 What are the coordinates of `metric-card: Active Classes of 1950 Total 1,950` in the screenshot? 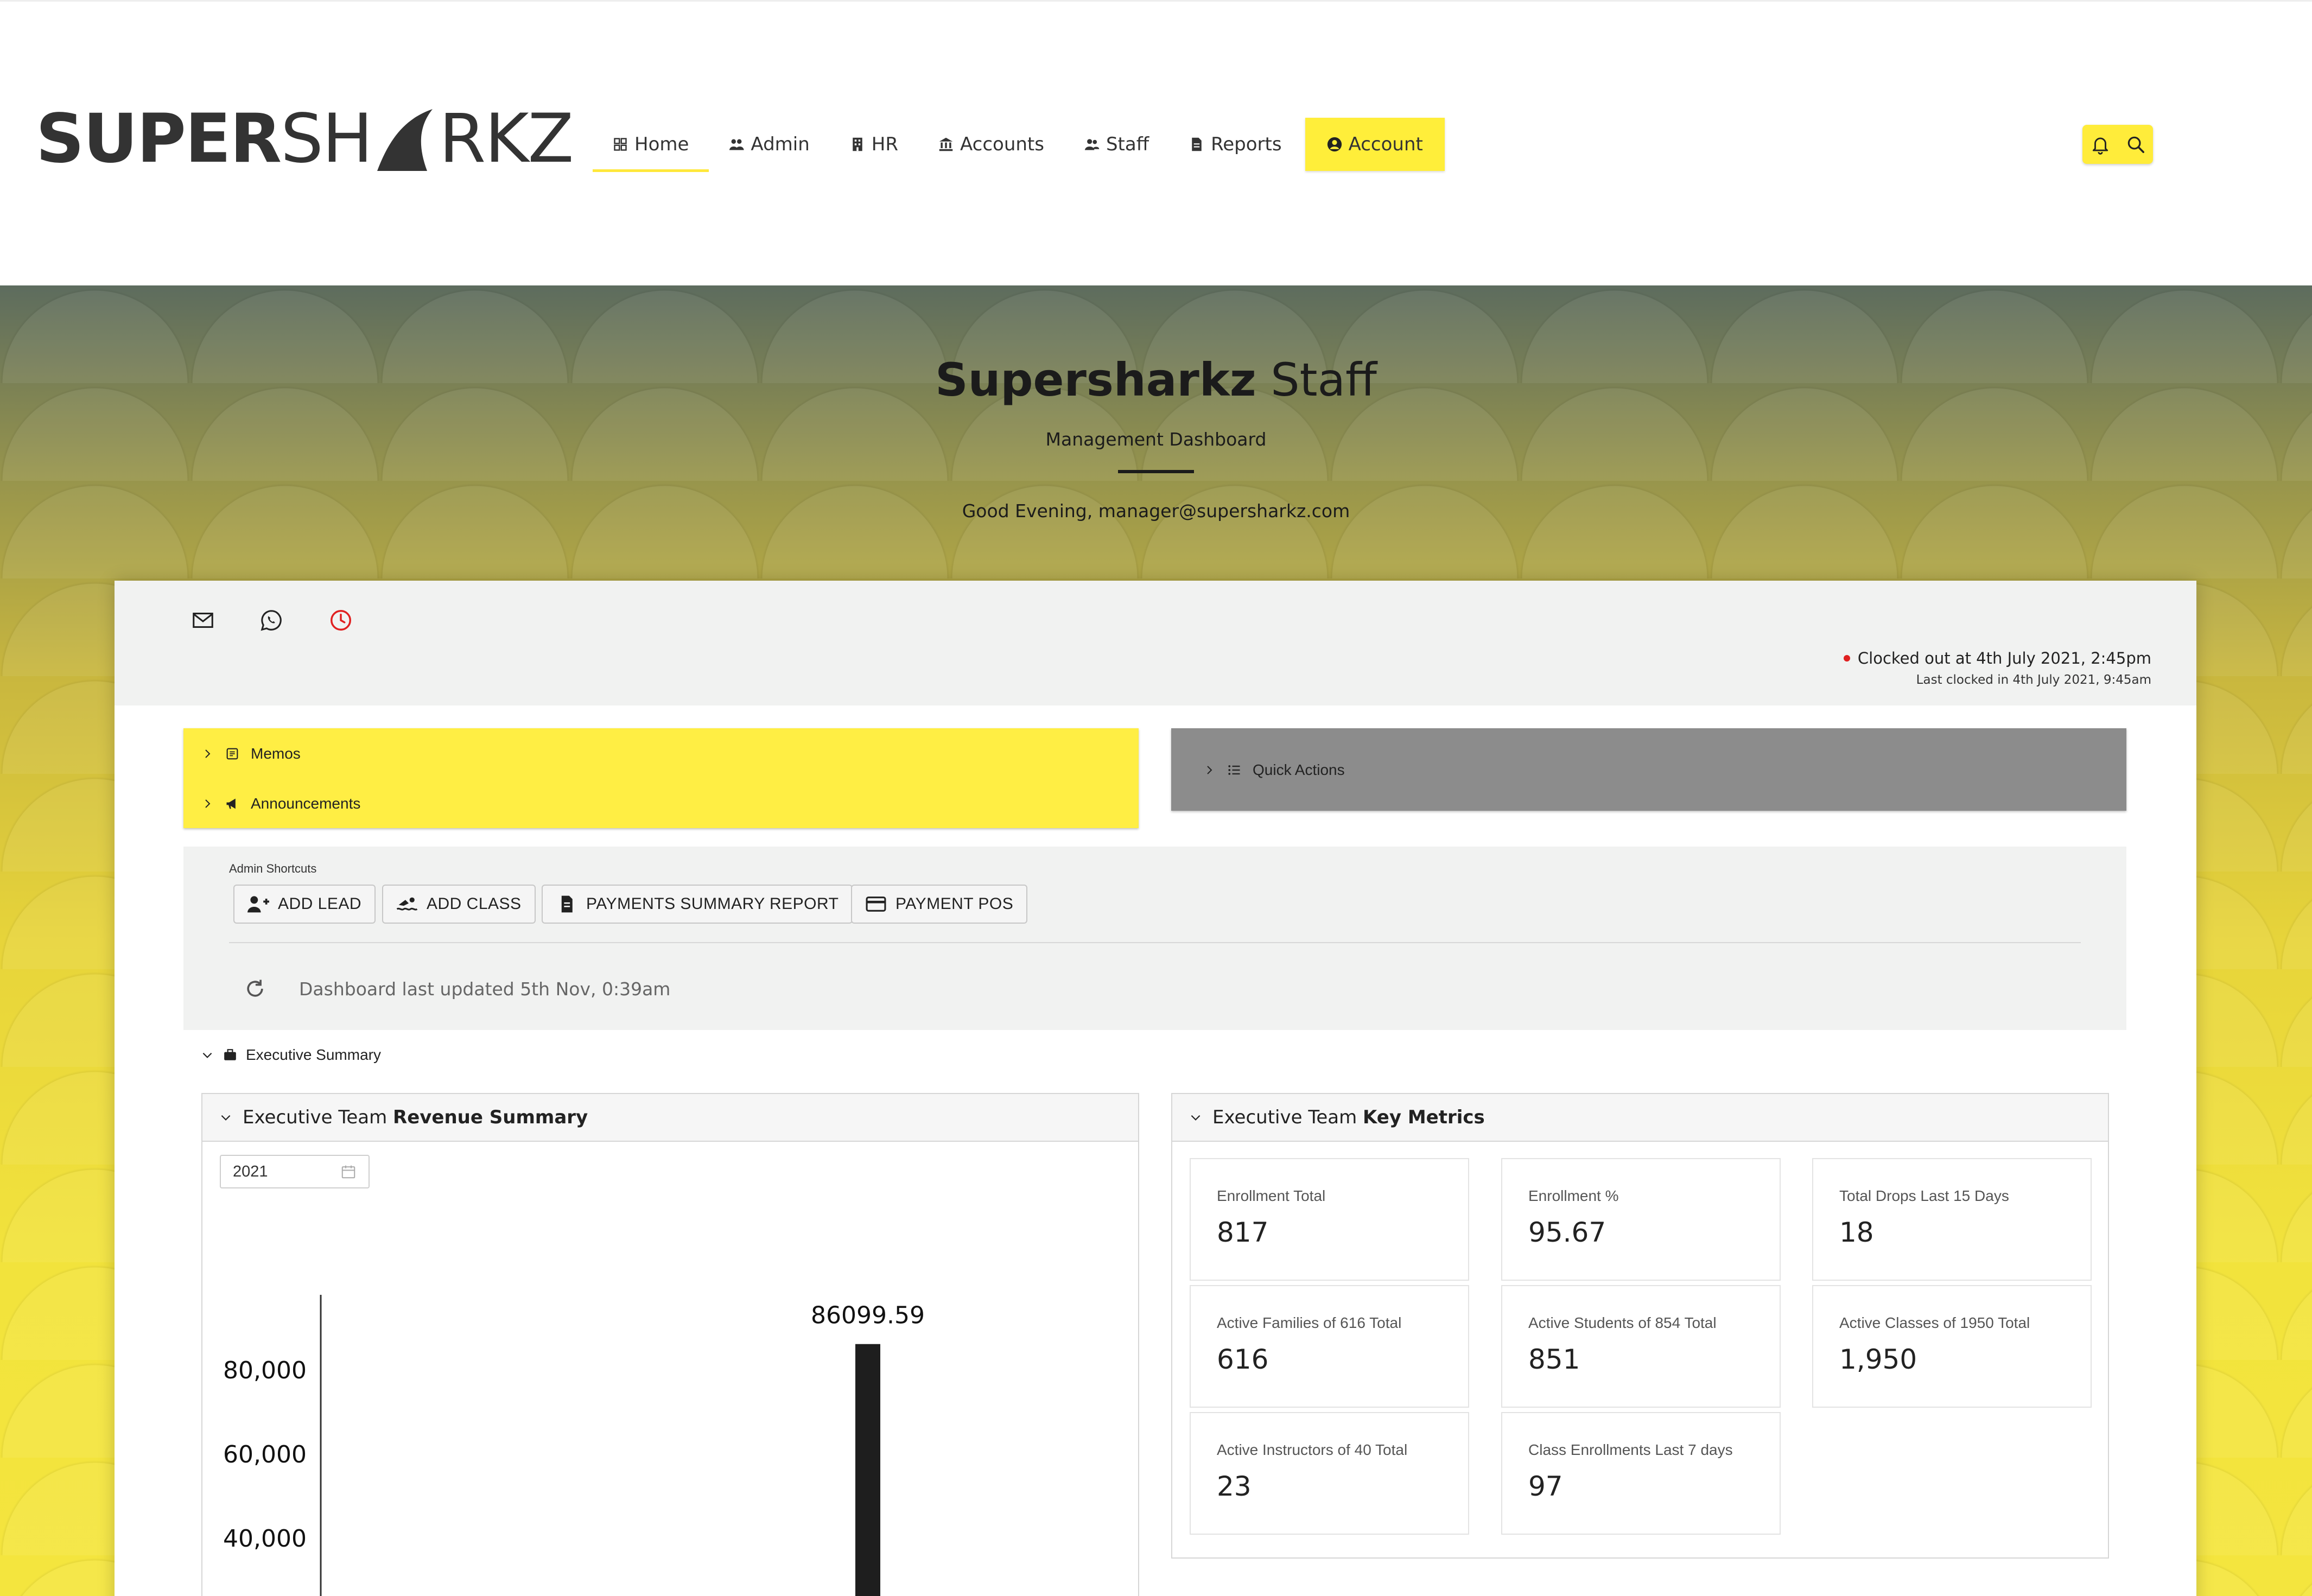 It's located at (1952, 1346).